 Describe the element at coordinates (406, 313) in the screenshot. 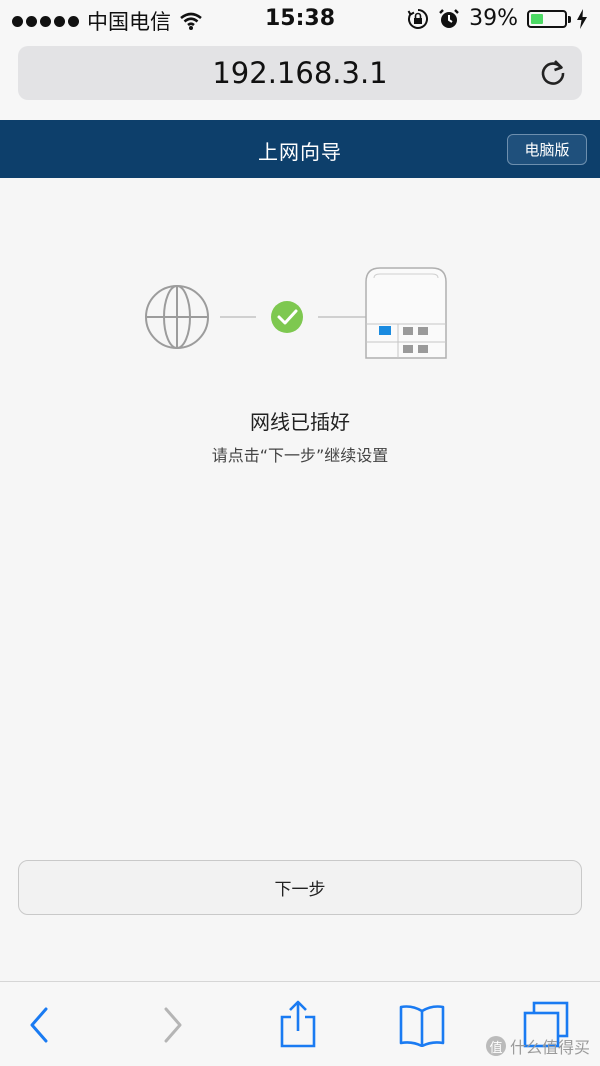

I see `router-icon` at that location.